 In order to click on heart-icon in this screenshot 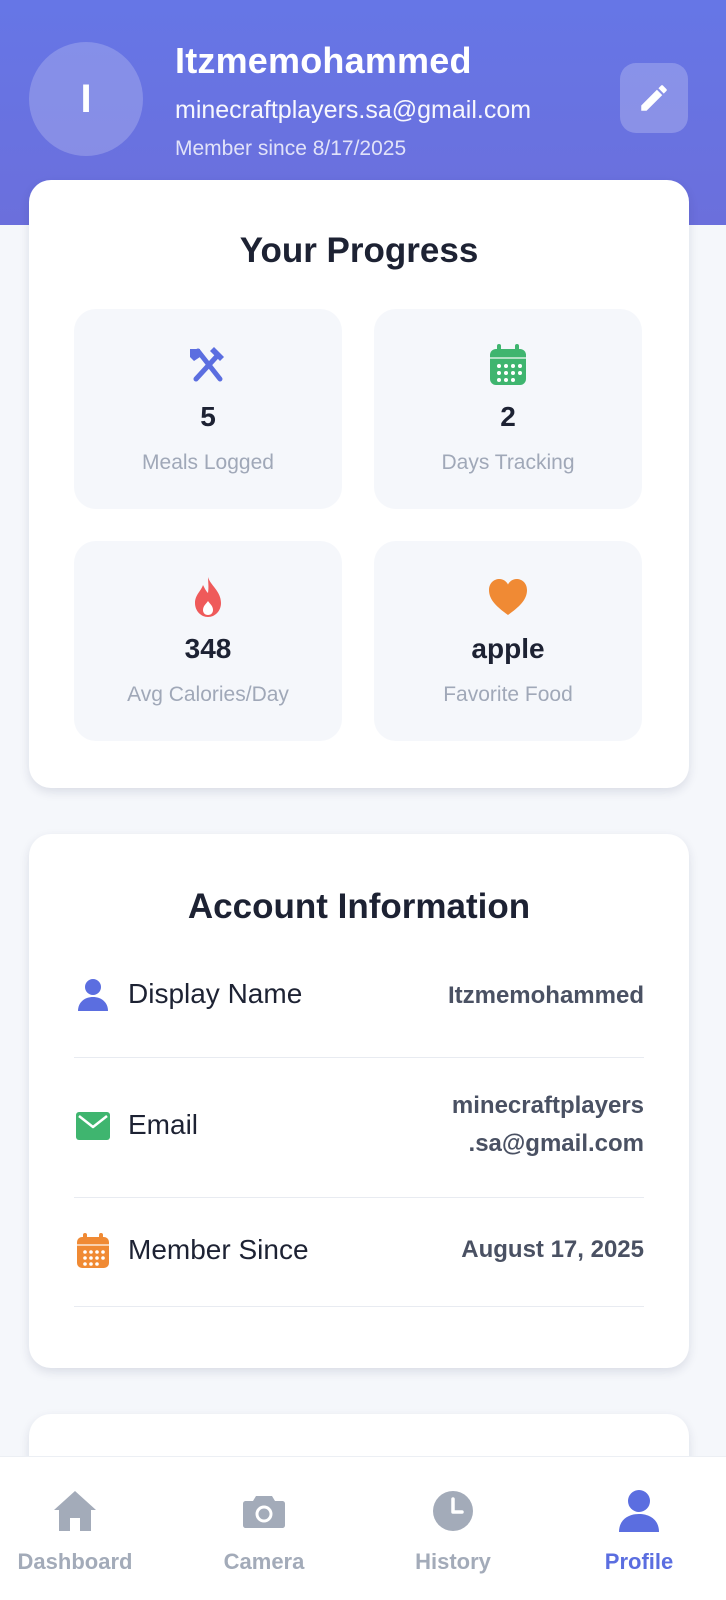, I will do `click(508, 597)`.